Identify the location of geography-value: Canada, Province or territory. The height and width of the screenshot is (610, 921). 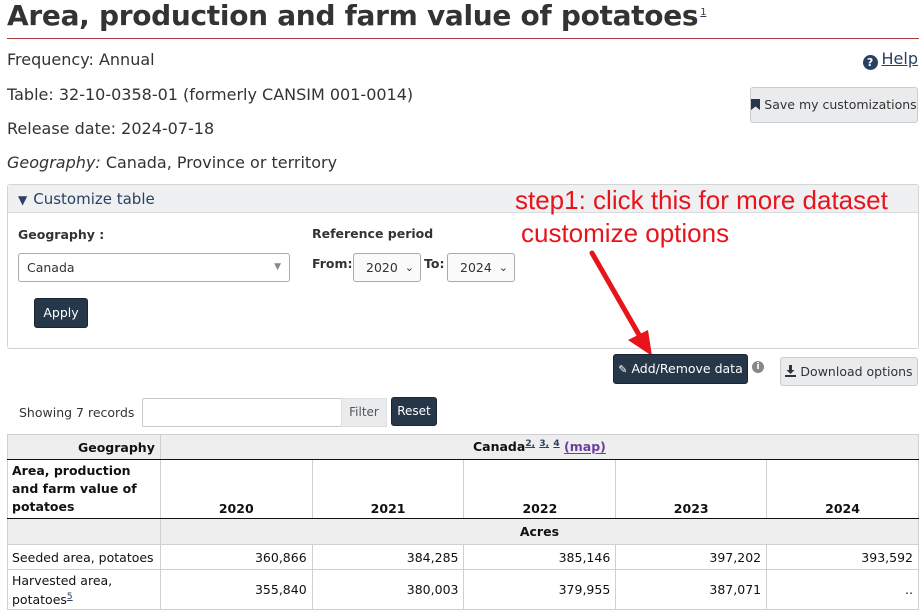
(219, 162).